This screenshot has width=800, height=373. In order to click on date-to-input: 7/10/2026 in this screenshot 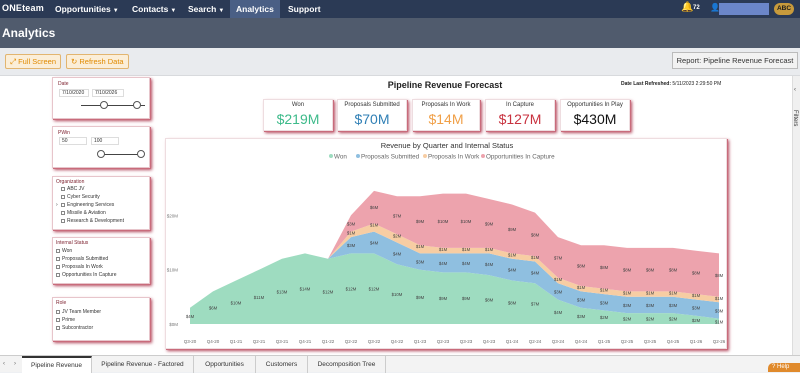, I will do `click(108, 93)`.